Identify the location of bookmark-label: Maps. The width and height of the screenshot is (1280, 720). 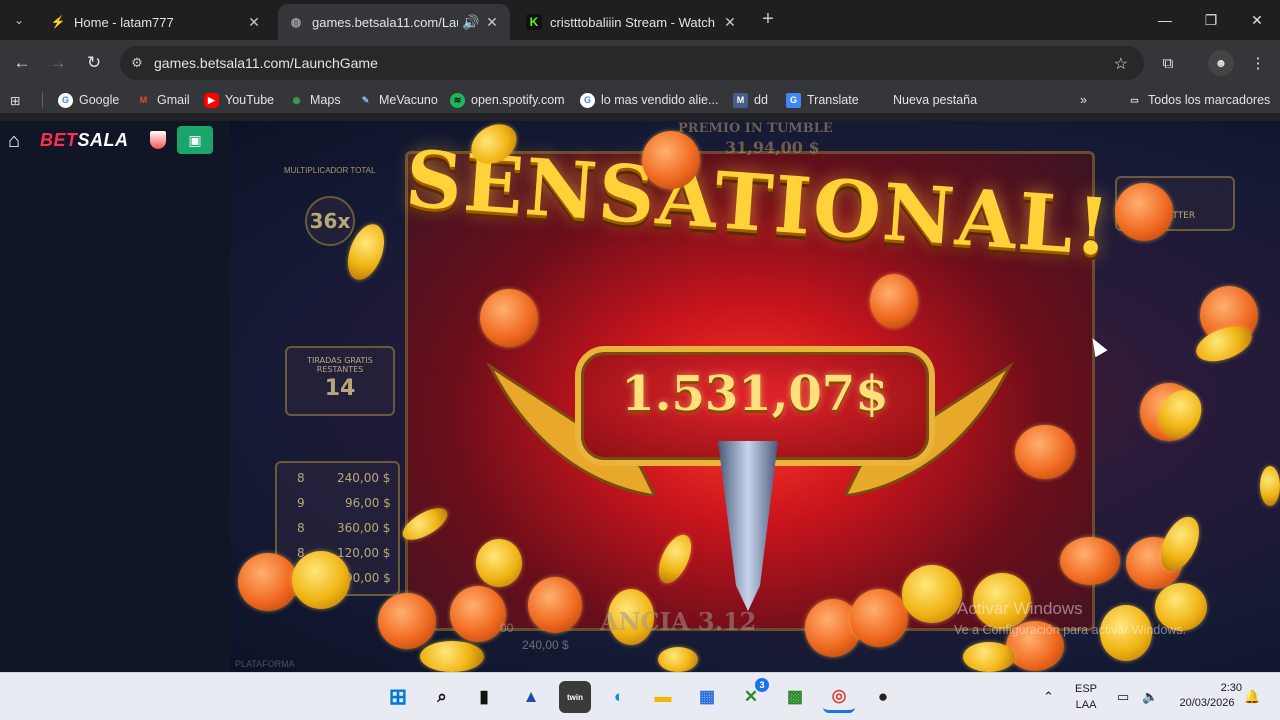
(325, 100).